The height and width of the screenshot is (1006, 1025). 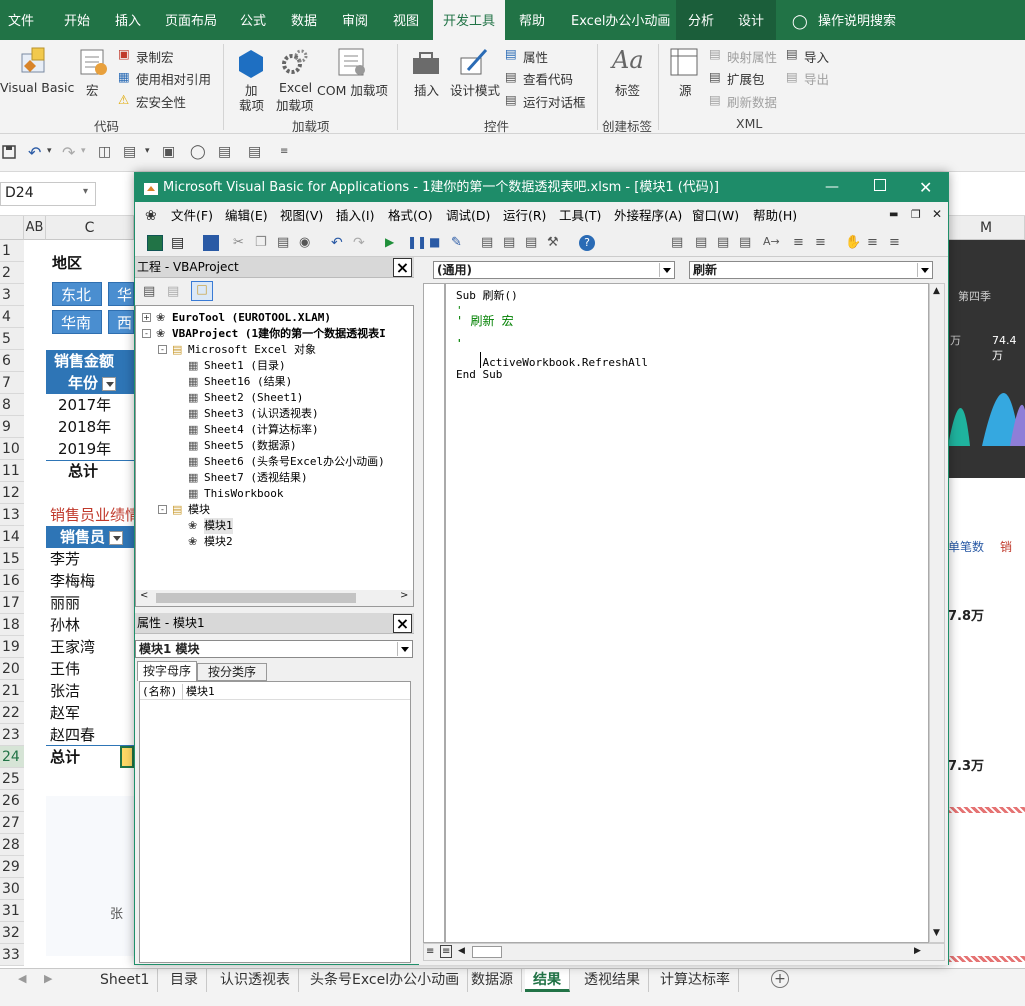 I want to click on undo-dropdown-icon: ▾, so click(x=49, y=151).